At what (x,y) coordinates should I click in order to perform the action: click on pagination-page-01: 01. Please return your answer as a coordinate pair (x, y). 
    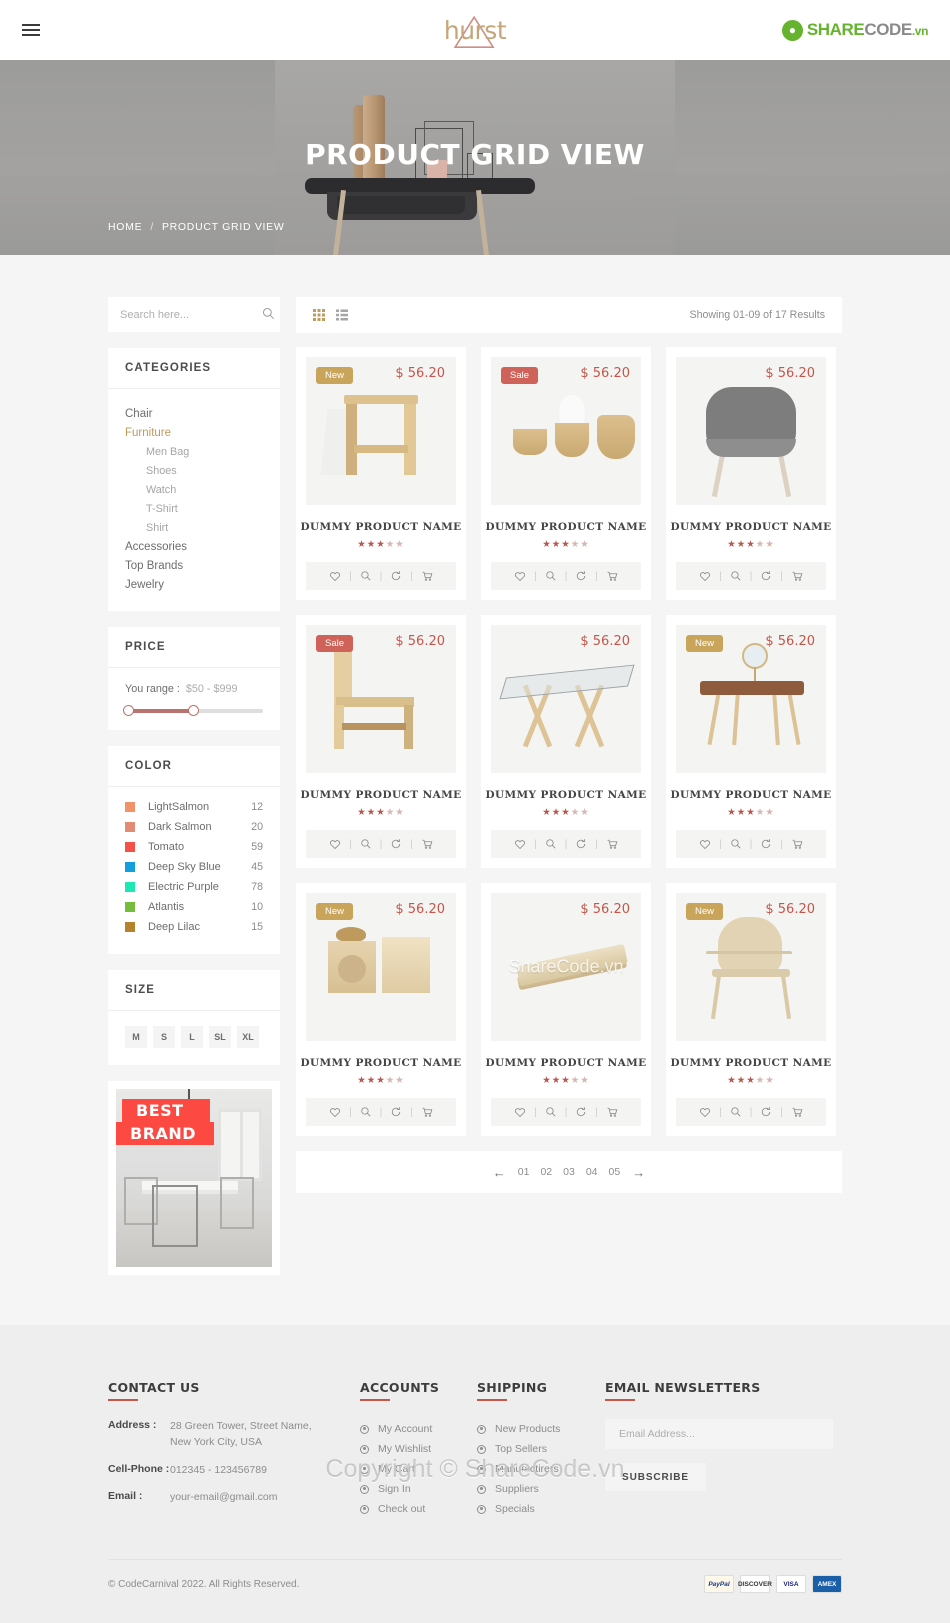
    Looking at the image, I should click on (524, 1172).